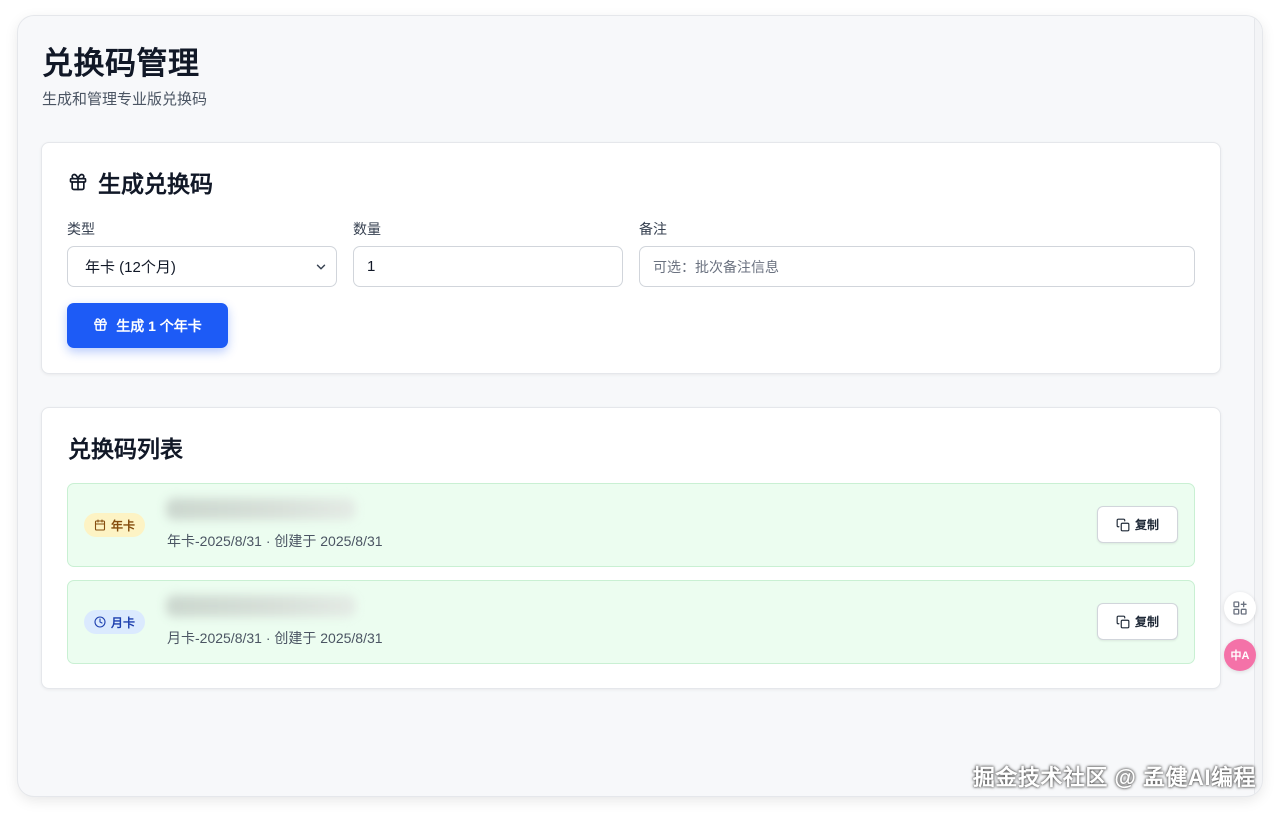 Image resolution: width=1280 pixels, height=813 pixels. Describe the element at coordinates (125, 99) in the screenshot. I see `page-subtitle: 生成和管理专业版兑换码` at that location.